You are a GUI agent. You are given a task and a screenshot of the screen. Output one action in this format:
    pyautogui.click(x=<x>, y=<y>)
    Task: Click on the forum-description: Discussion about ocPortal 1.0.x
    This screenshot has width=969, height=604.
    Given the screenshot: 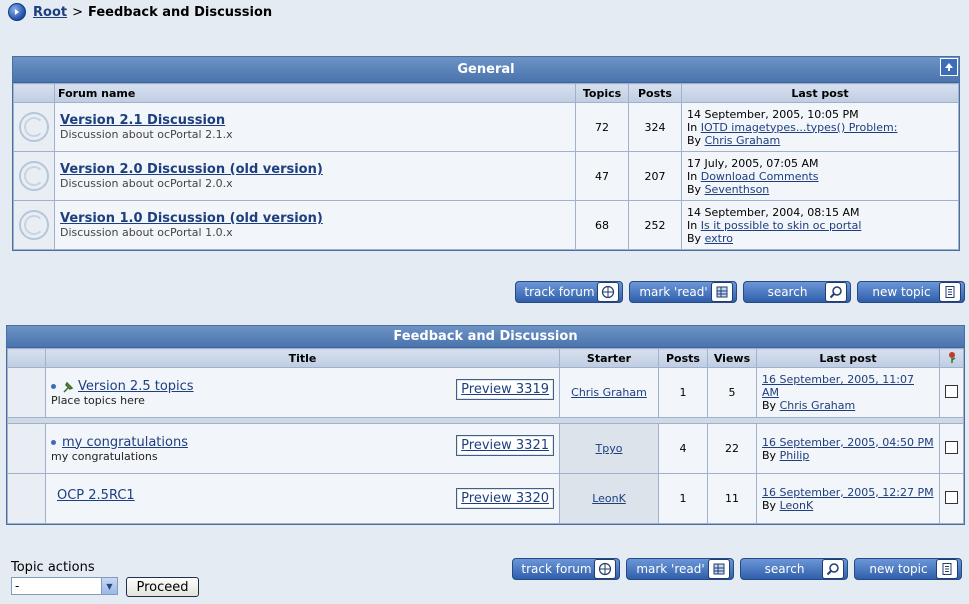 What is the action you would take?
    pyautogui.click(x=146, y=232)
    